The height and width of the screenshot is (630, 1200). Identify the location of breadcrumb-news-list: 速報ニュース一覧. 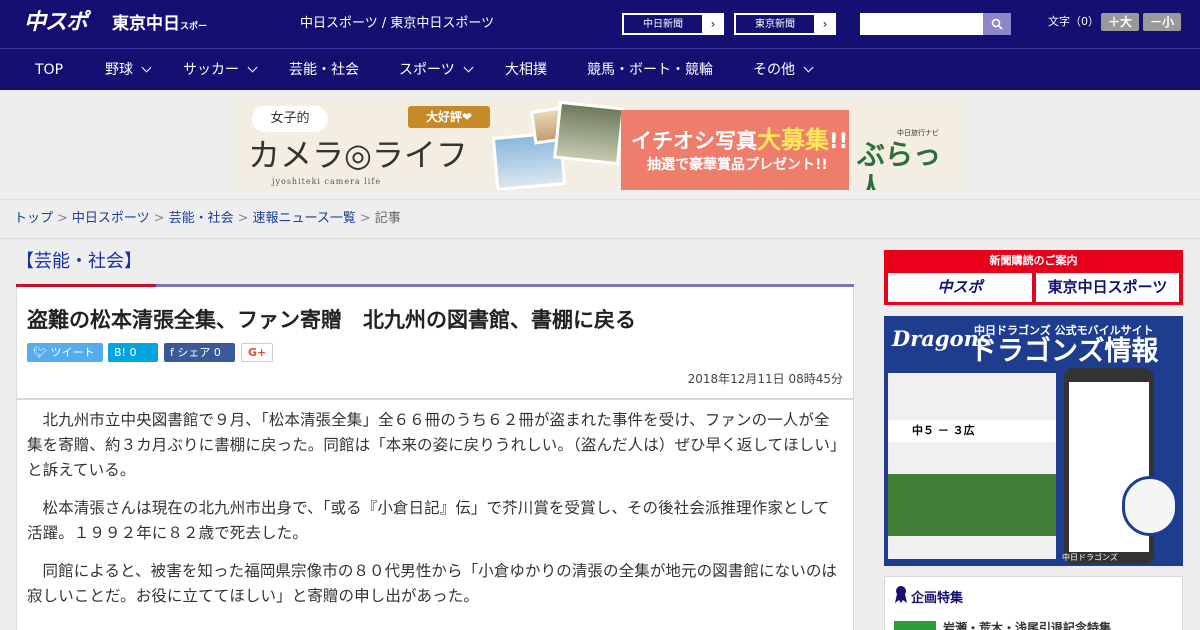
(304, 218).